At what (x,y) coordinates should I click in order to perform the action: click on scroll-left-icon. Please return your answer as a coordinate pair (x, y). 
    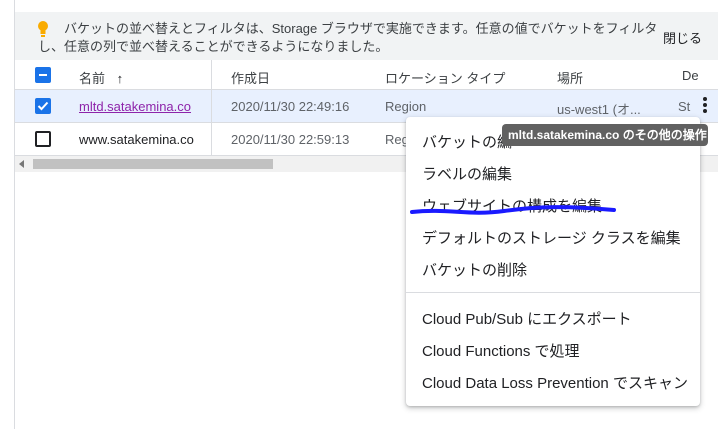
    Looking at the image, I should click on (21, 164).